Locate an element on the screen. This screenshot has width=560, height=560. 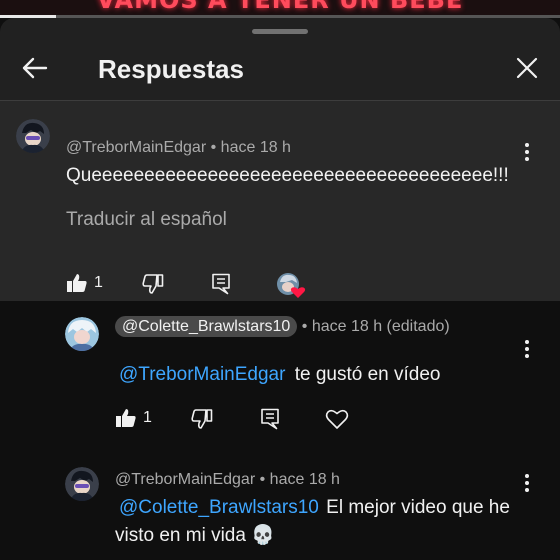
reply-time: hace 18 h is located at coordinates (304, 479).